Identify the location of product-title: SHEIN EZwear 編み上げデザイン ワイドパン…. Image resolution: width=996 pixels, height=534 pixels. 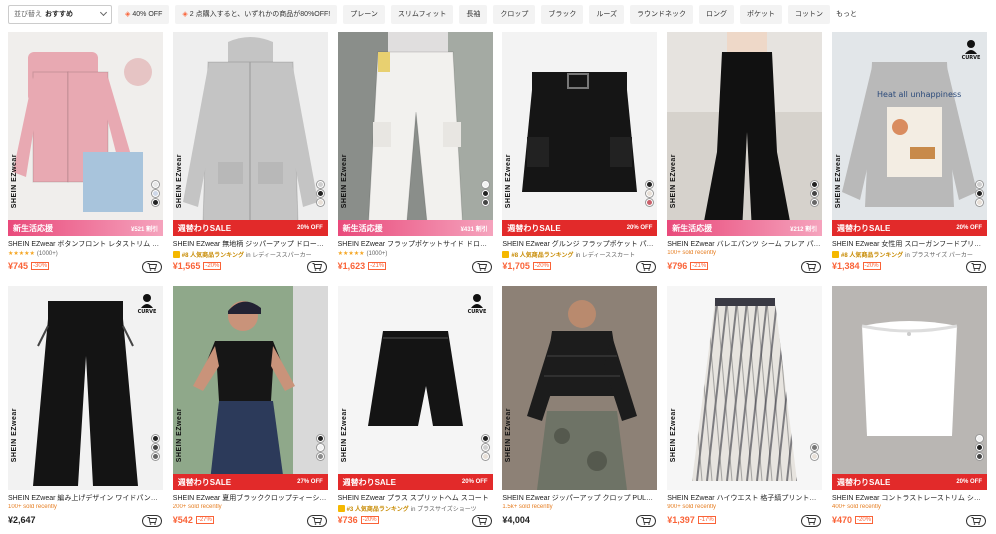
(85, 498).